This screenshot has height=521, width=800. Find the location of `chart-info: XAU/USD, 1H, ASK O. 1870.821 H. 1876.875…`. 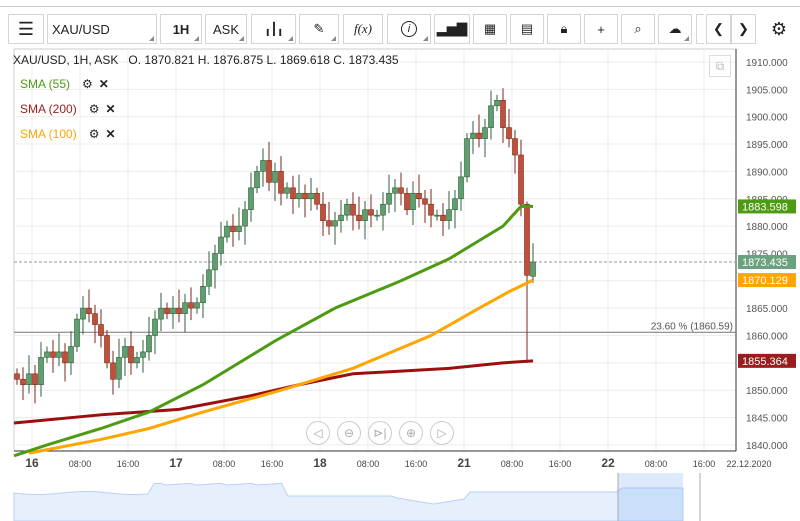

chart-info: XAU/USD, 1H, ASK O. 1870.821 H. 1876.875… is located at coordinates (206, 60).